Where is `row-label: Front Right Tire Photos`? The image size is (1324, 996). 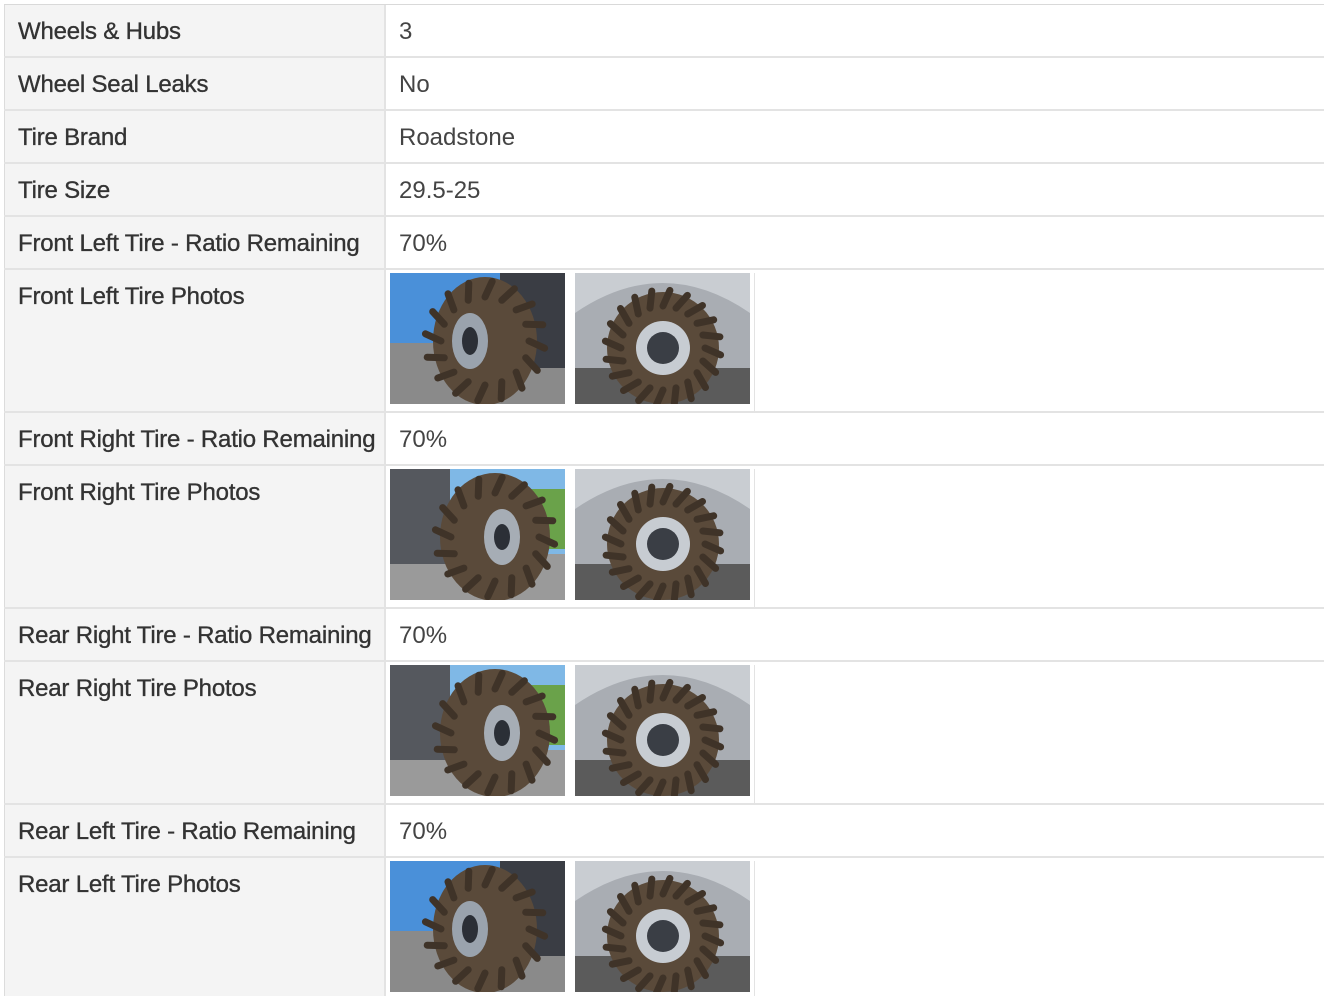 row-label: Front Right Tire Photos is located at coordinates (195, 536).